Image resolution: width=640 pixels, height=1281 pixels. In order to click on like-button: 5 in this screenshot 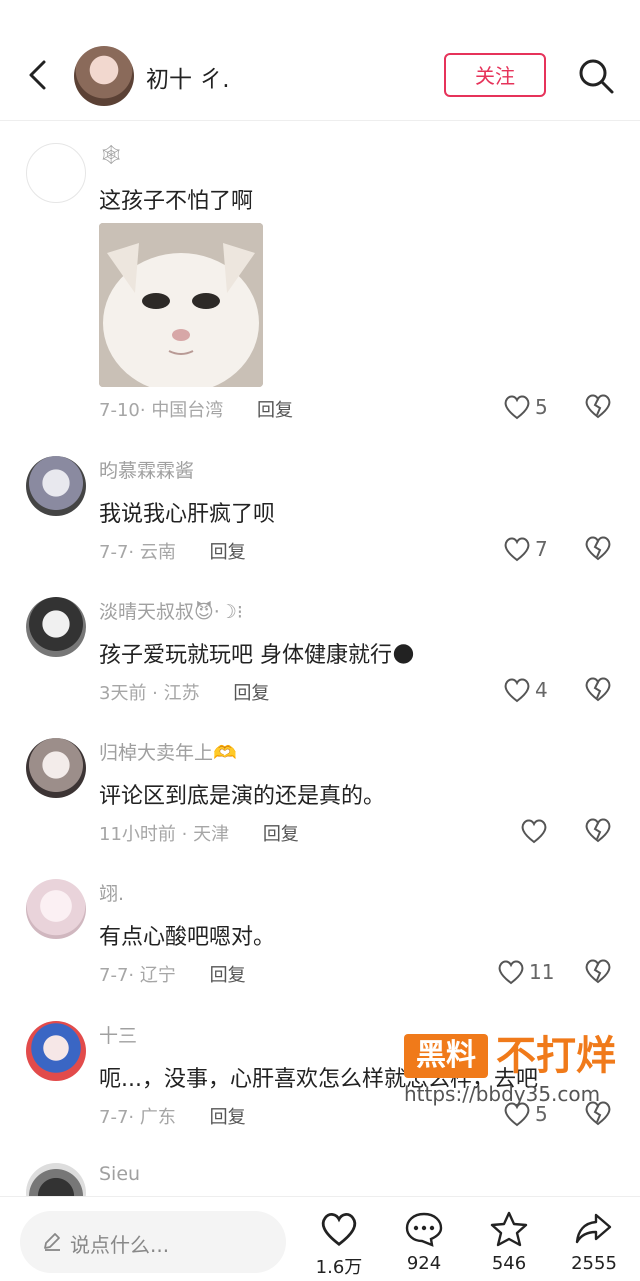, I will do `click(525, 406)`.